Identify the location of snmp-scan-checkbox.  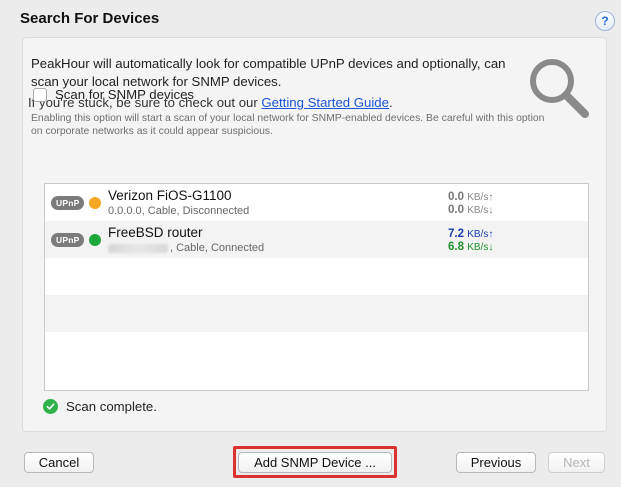
(40, 94).